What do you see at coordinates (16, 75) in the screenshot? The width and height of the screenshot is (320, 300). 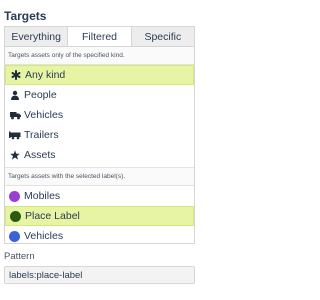 I see `asterisk-icon` at bounding box center [16, 75].